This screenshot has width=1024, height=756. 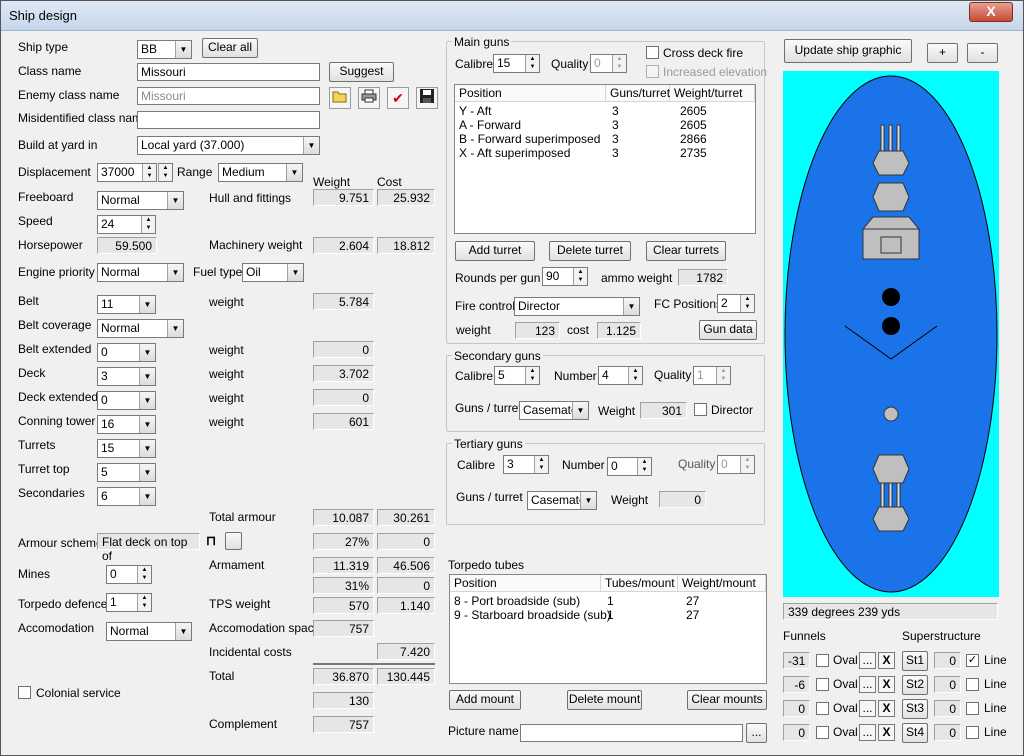 I want to click on secondary-calibre-spinner: 5 ▲ ▼, so click(x=517, y=375).